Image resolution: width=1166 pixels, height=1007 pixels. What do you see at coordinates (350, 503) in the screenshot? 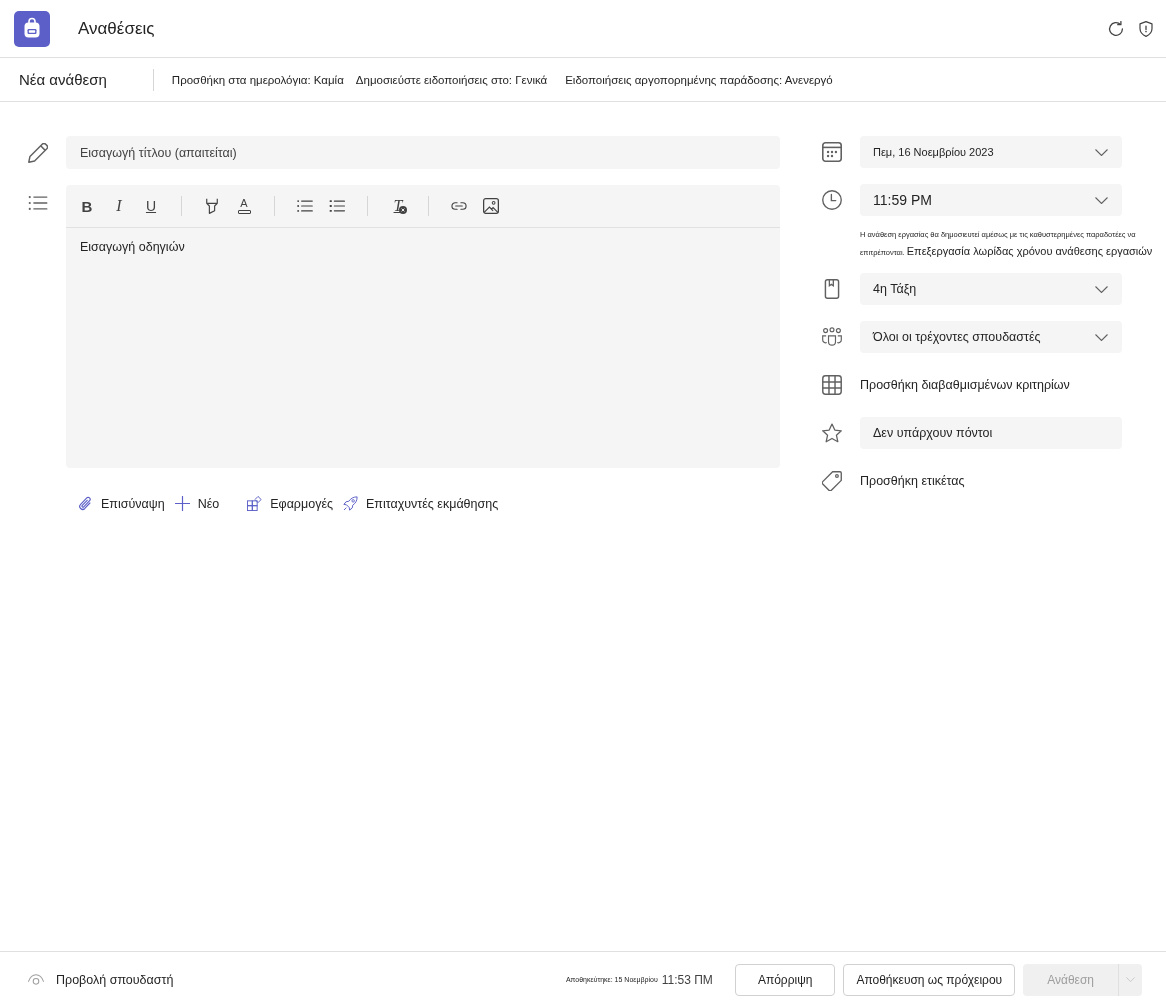
I see `rocket-icon` at bounding box center [350, 503].